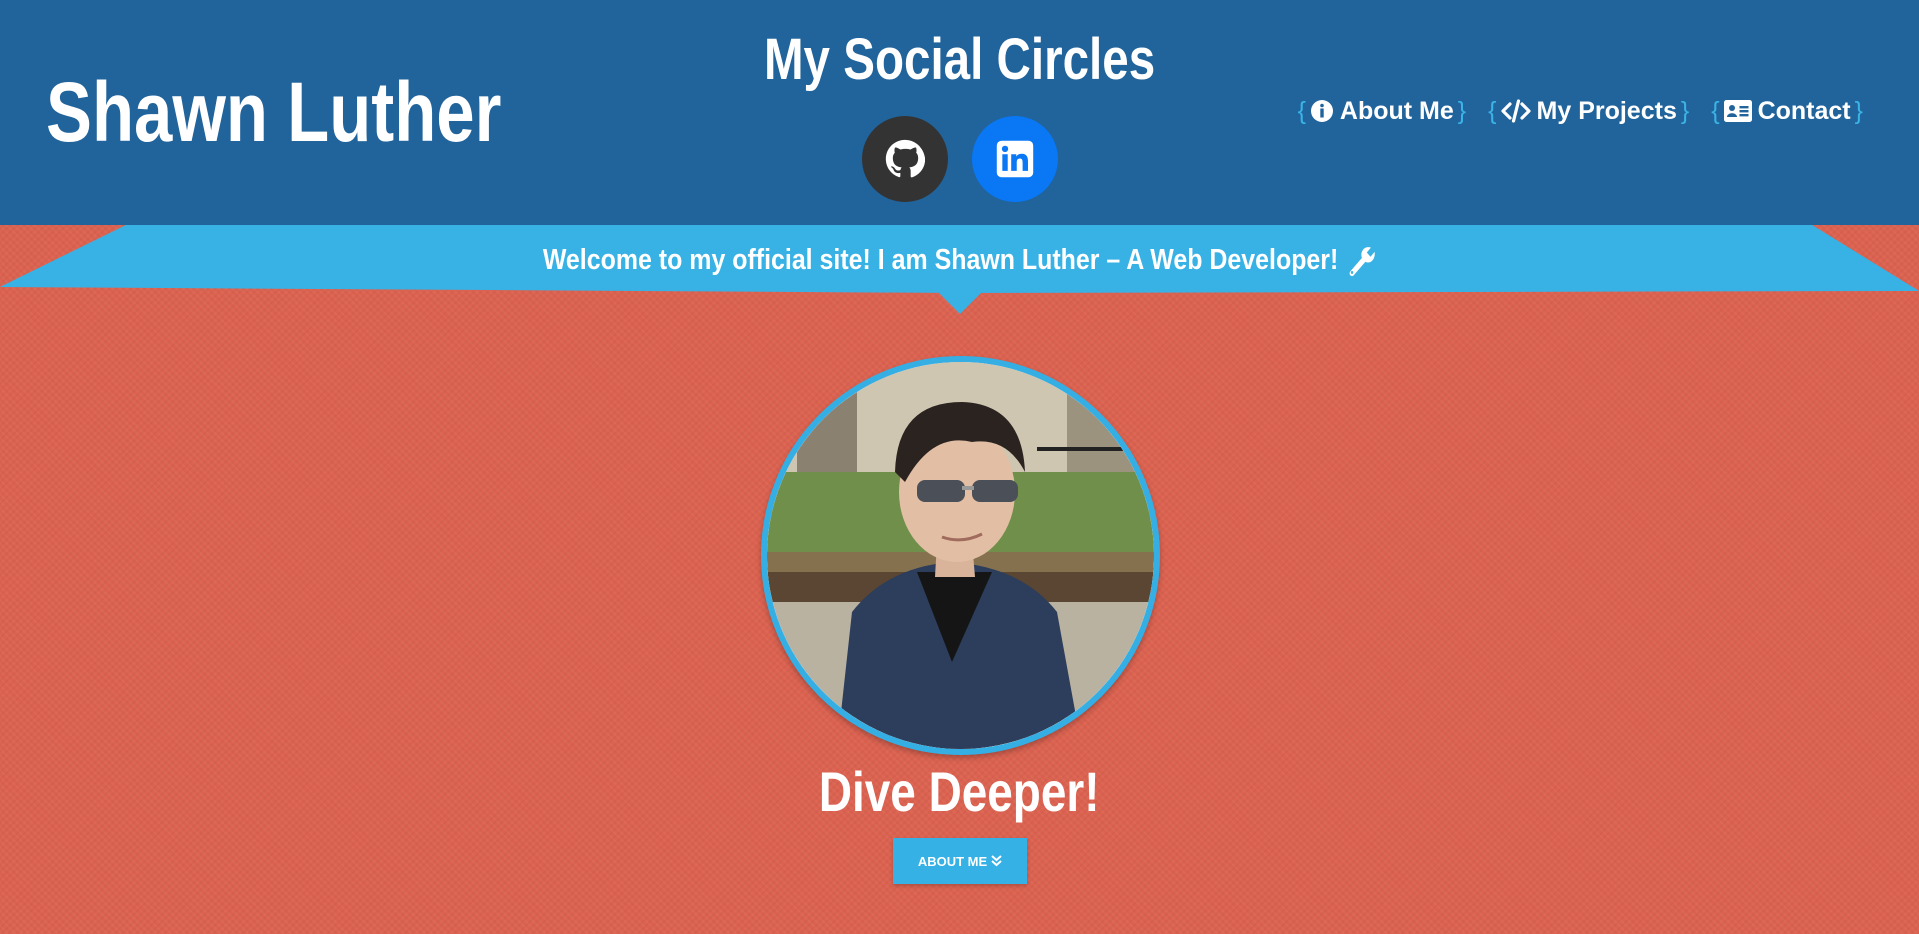 The height and width of the screenshot is (934, 1919). I want to click on nav-contact: { Contact }, so click(1787, 111).